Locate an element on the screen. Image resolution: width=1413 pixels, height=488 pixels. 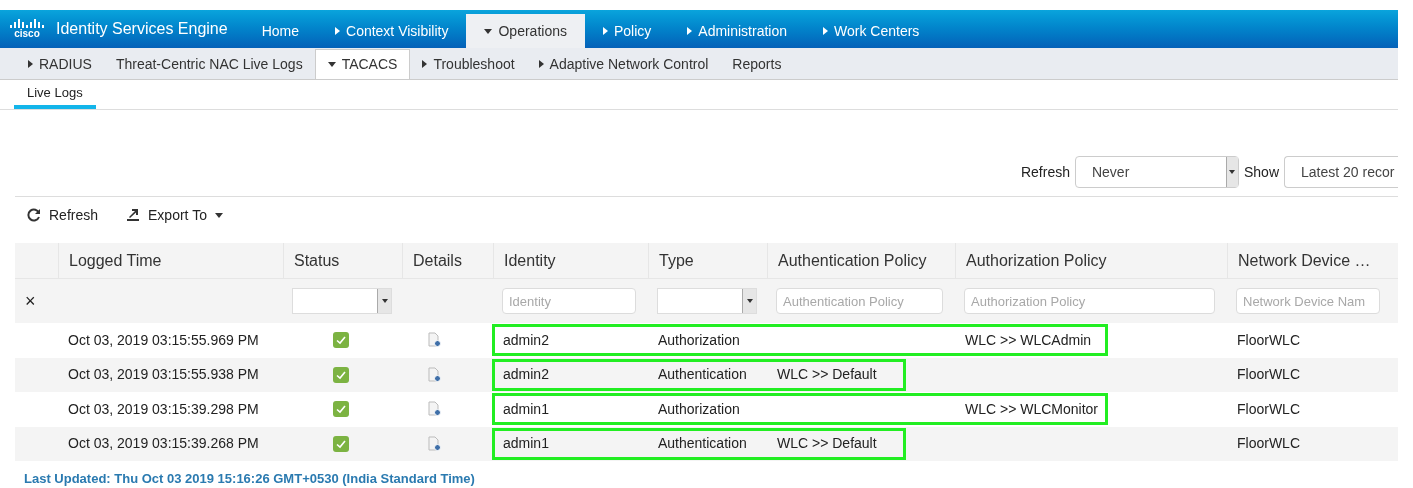
filter-field: Identity is located at coordinates (569, 301).